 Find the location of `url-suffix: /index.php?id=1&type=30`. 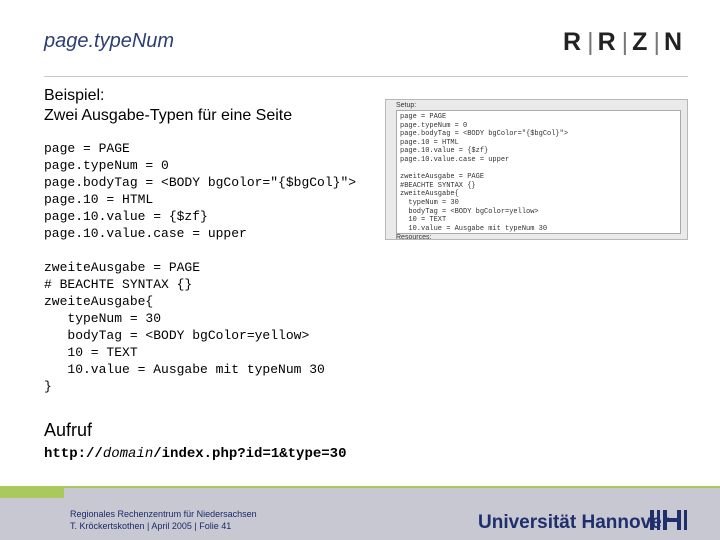

url-suffix: /index.php?id=1&type=30 is located at coordinates (250, 454).